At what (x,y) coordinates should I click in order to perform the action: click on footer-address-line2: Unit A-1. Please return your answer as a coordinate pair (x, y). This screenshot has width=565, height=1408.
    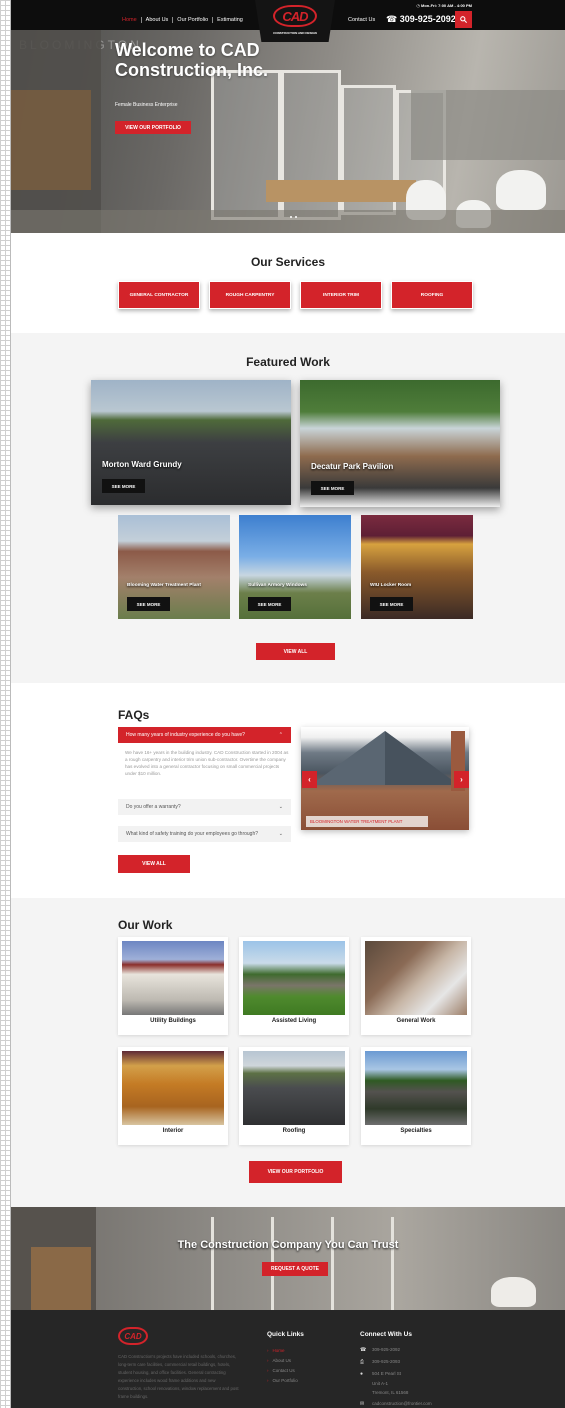
    Looking at the image, I should click on (380, 1383).